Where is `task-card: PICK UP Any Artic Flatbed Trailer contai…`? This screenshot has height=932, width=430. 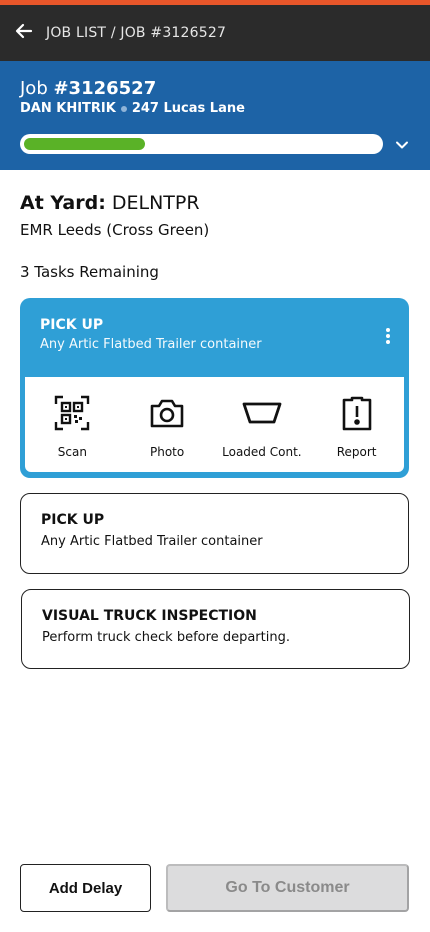 task-card: PICK UP Any Artic Flatbed Trailer contai… is located at coordinates (214, 533).